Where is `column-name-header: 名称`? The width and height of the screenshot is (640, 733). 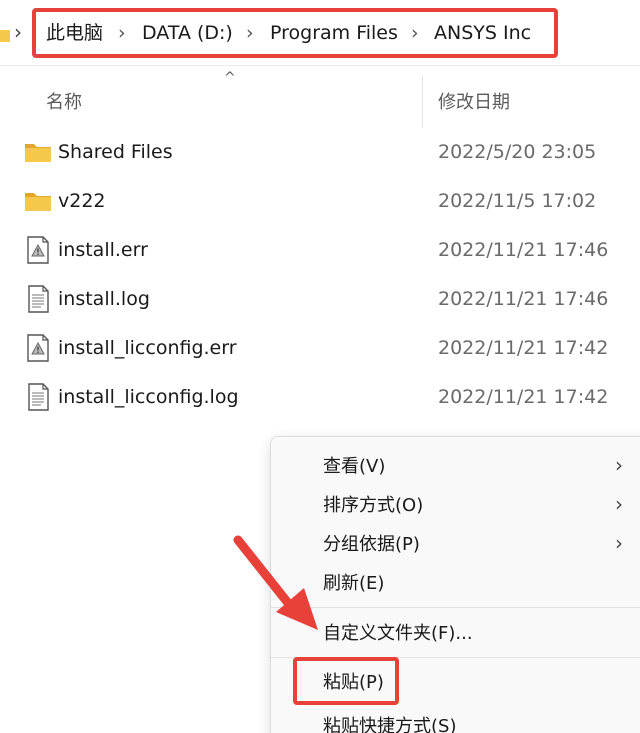
column-name-header: 名称 is located at coordinates (64, 101).